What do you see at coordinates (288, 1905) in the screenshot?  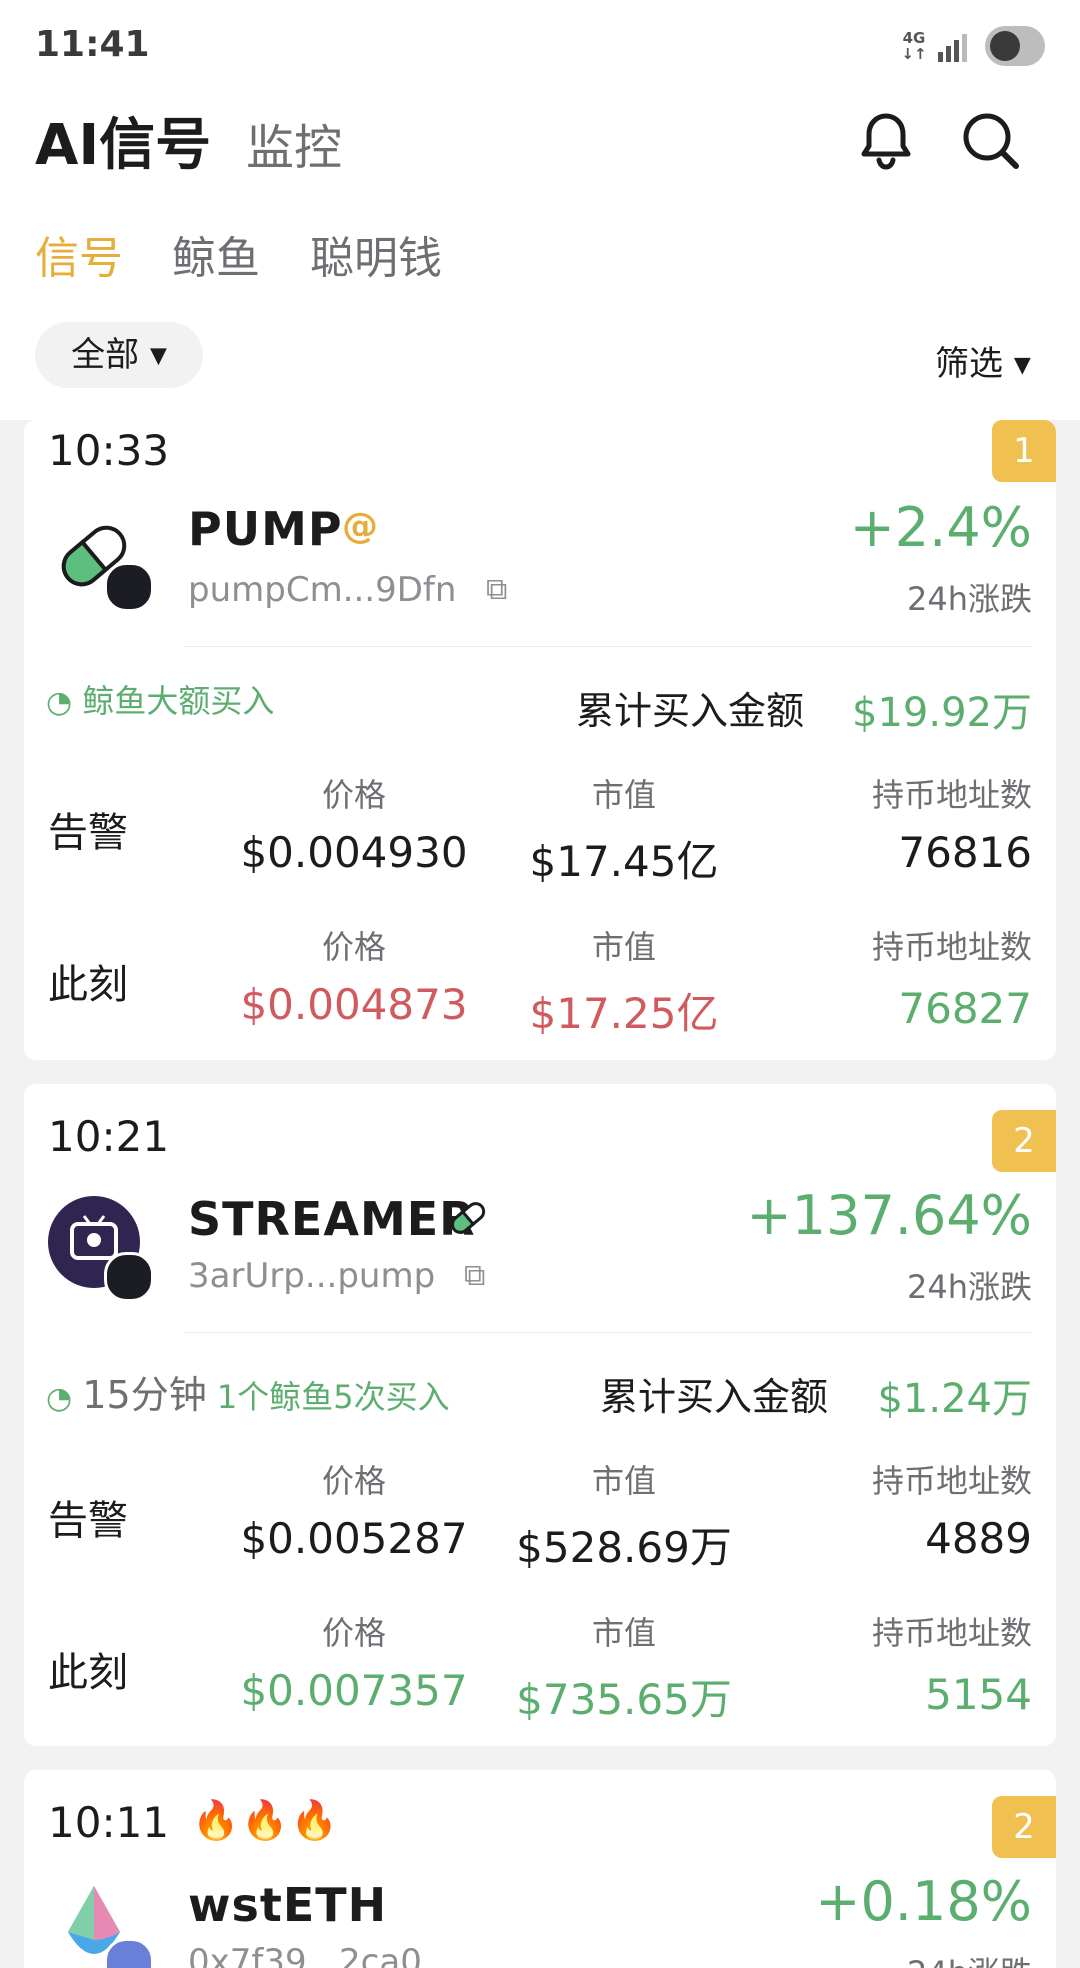 I see `token-symbol: wstETH` at bounding box center [288, 1905].